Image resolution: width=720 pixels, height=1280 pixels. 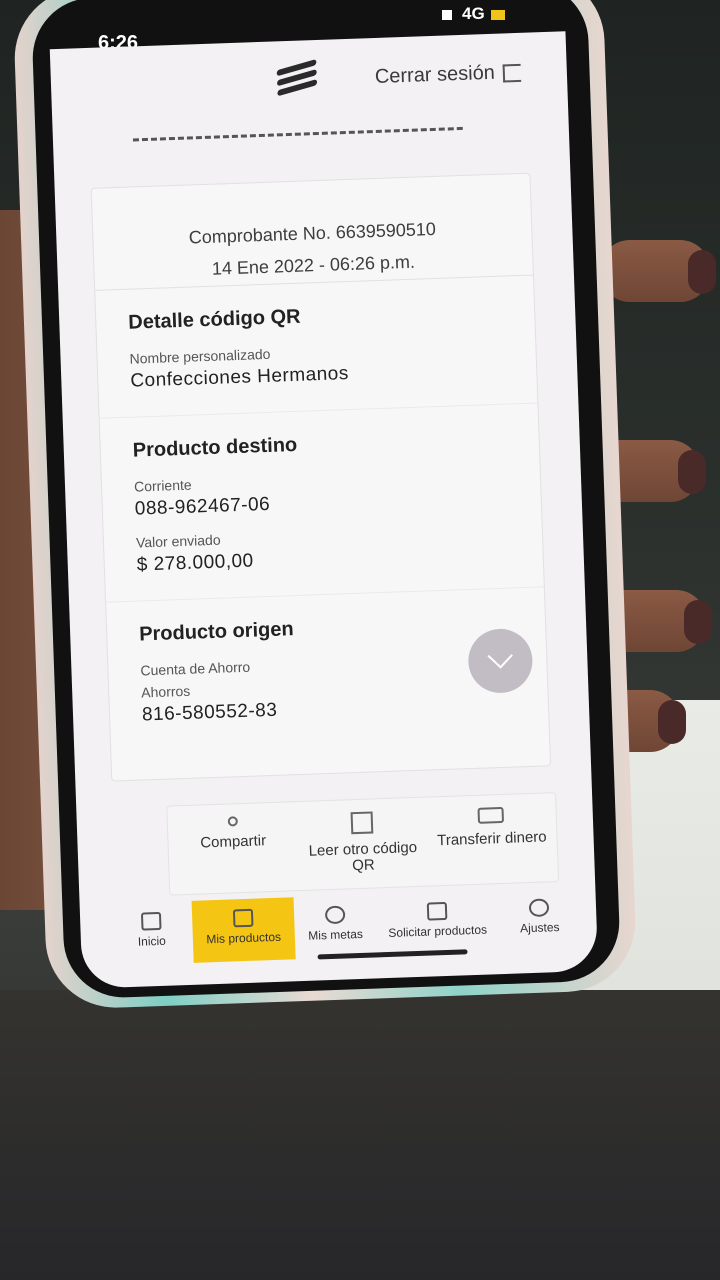 I want to click on tab-solicitar-productos: Solicitar productos, so click(x=437, y=923).